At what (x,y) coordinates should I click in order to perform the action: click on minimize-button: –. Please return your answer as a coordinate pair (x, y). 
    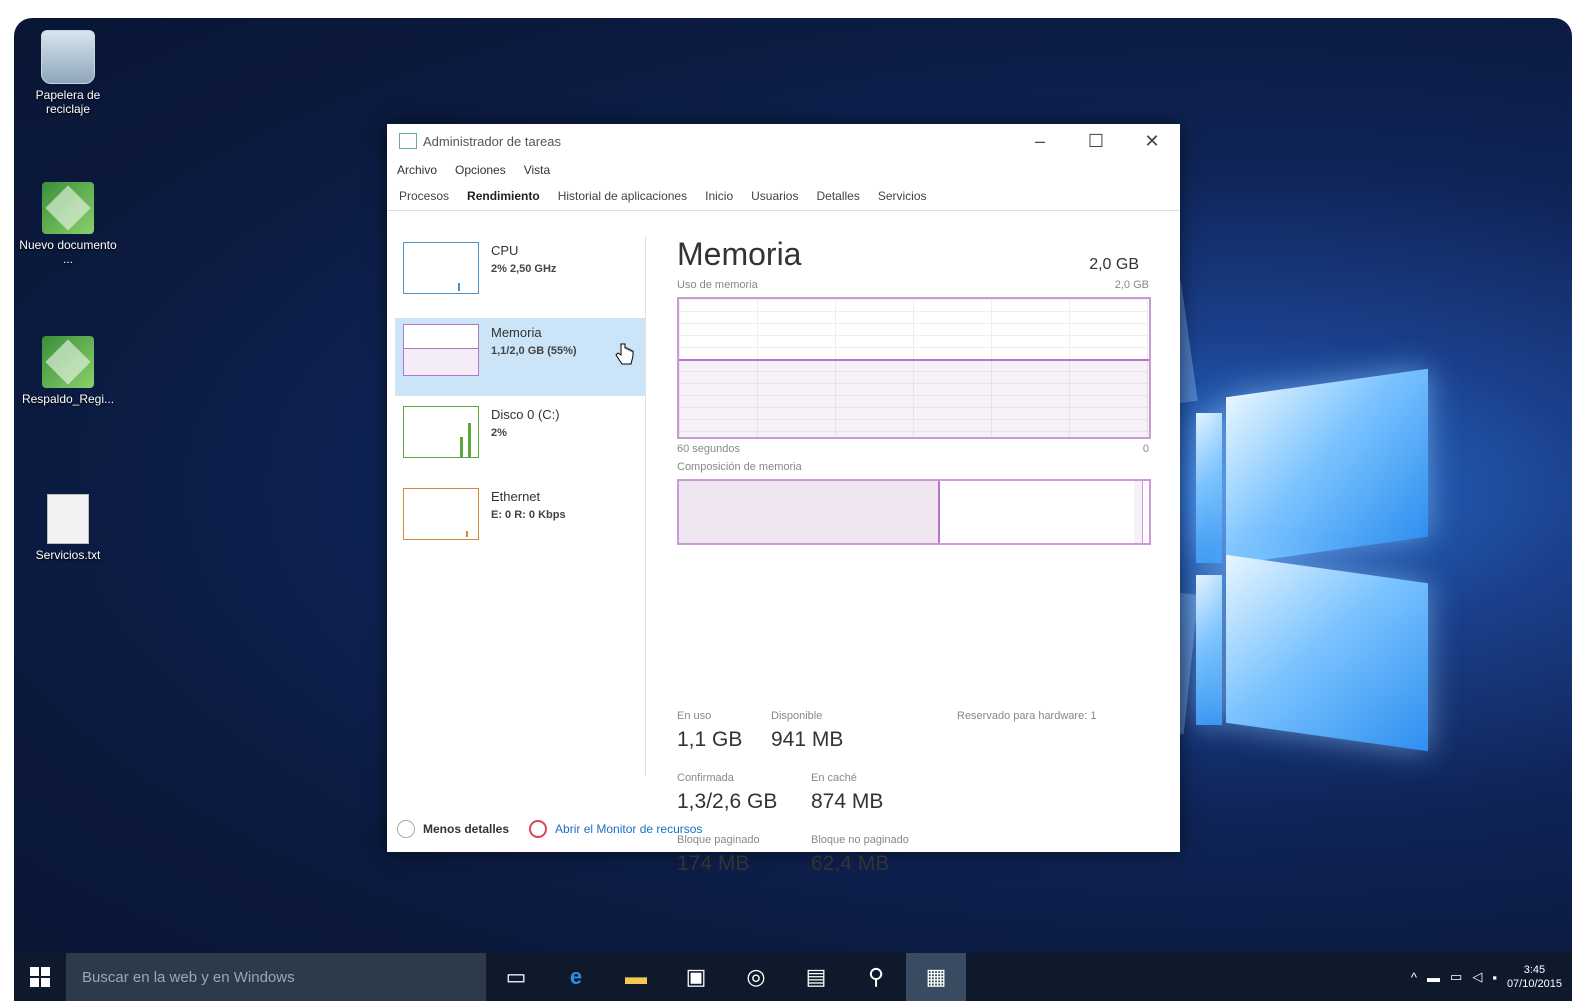
    Looking at the image, I should click on (1040, 141).